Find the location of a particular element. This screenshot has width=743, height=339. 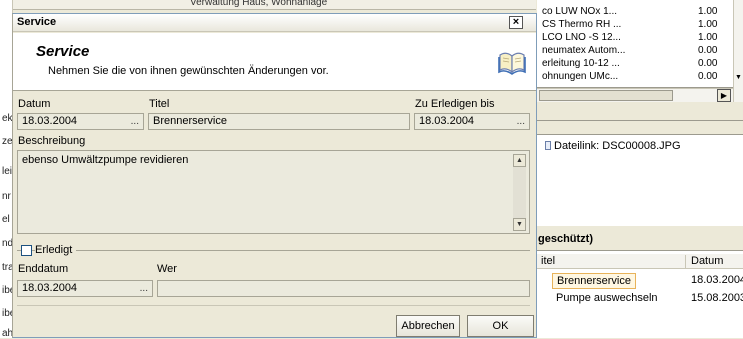

erledigt-checkbox is located at coordinates (26, 250).